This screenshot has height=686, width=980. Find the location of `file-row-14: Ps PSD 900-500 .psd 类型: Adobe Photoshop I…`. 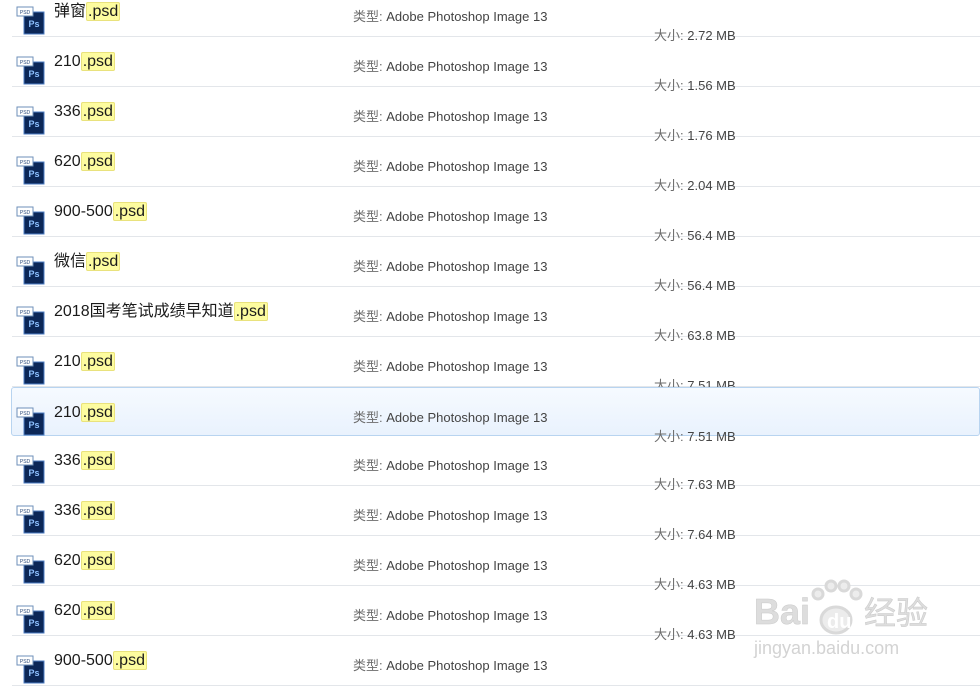

file-row-14: Ps PSD 900-500 .psd 类型: Adobe Photoshop I… is located at coordinates (496, 661).